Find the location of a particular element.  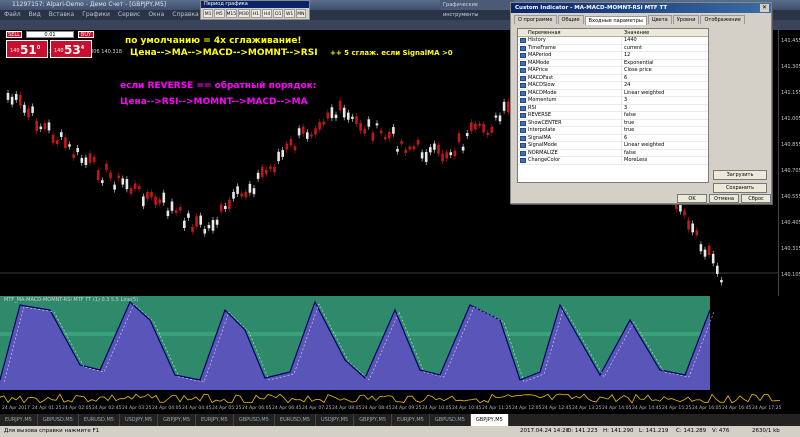

parameter-row: SignalMode Linear weighted is located at coordinates (613, 146).